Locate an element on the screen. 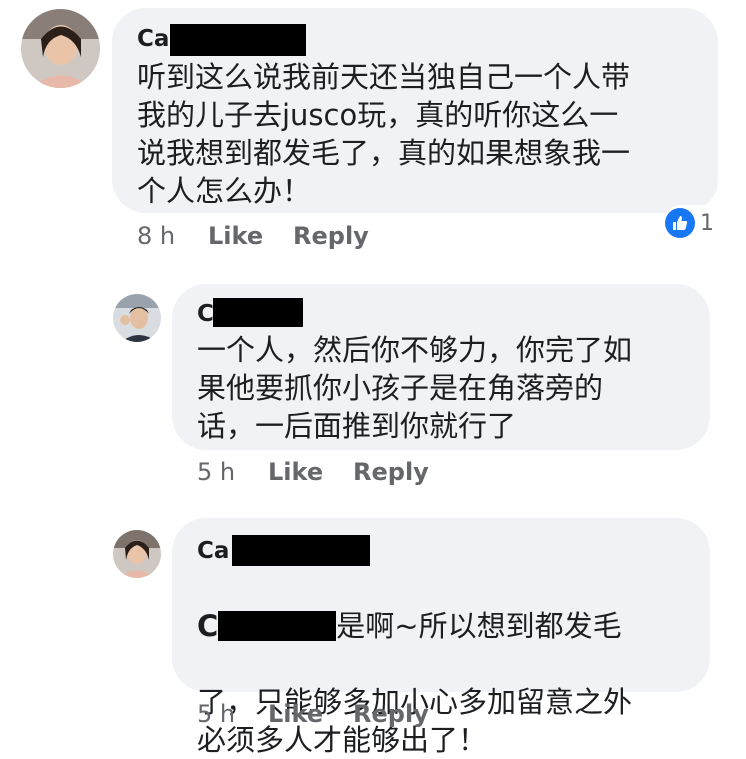 The image size is (746, 759). reaction-badge: 1 is located at coordinates (691, 223).